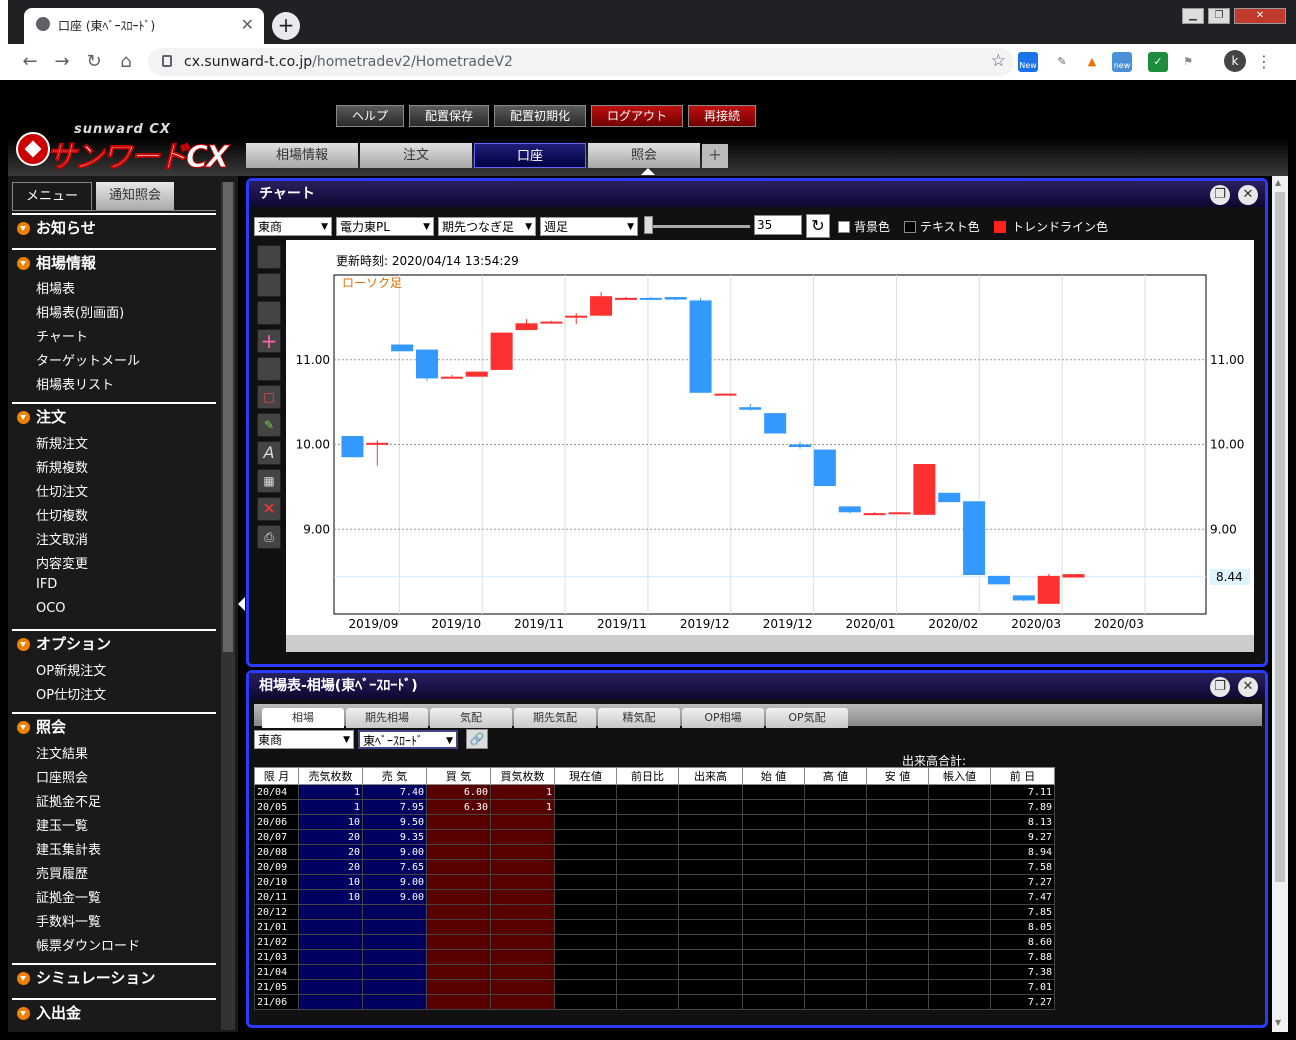 This screenshot has height=1040, width=1296. I want to click on table-row: 20/07 20 9.35 9.27, so click(654, 837).